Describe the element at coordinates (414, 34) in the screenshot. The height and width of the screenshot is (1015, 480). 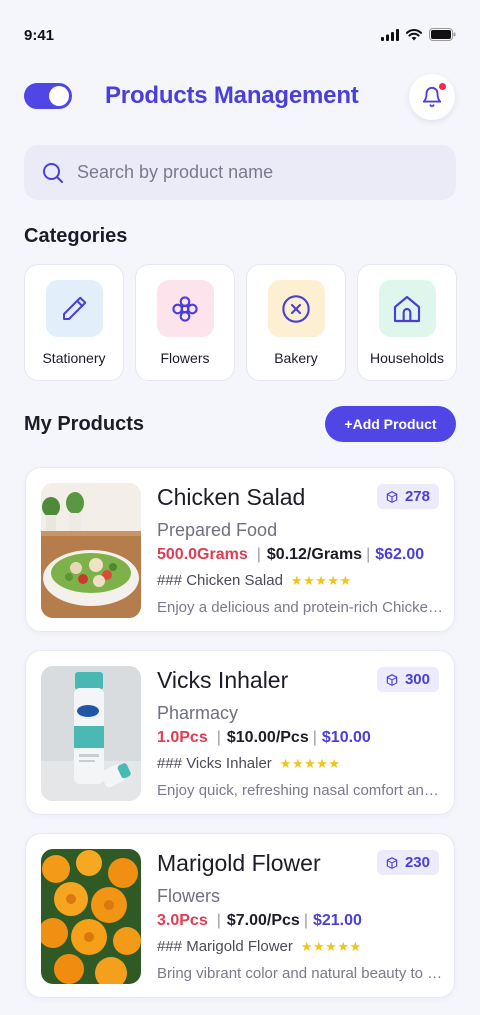
I see `wifi-icon` at that location.